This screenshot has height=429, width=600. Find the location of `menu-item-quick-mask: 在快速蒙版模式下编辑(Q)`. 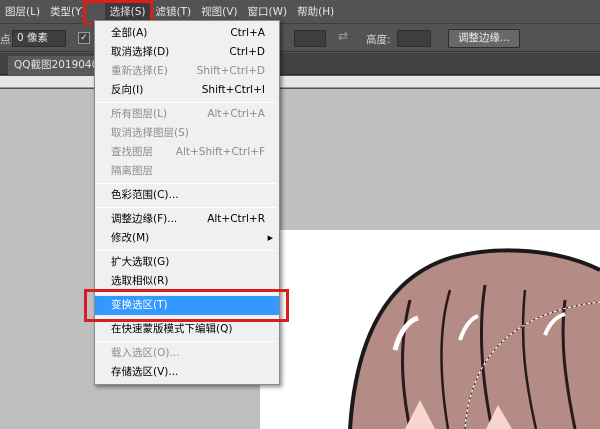

menu-item-quick-mask: 在快速蒙版模式下编辑(Q) is located at coordinates (187, 329).